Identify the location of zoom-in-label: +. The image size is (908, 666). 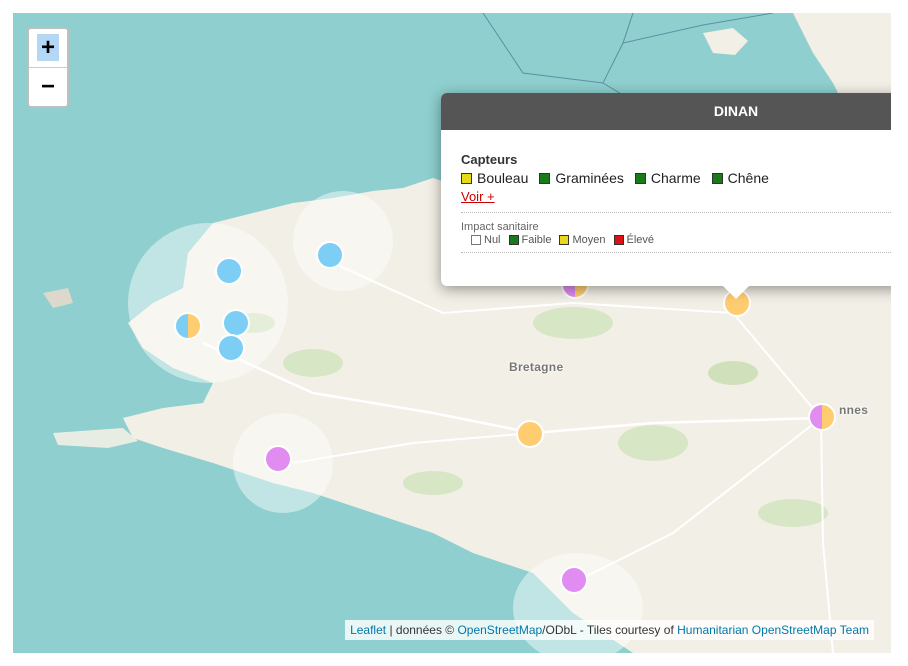
(47, 47).